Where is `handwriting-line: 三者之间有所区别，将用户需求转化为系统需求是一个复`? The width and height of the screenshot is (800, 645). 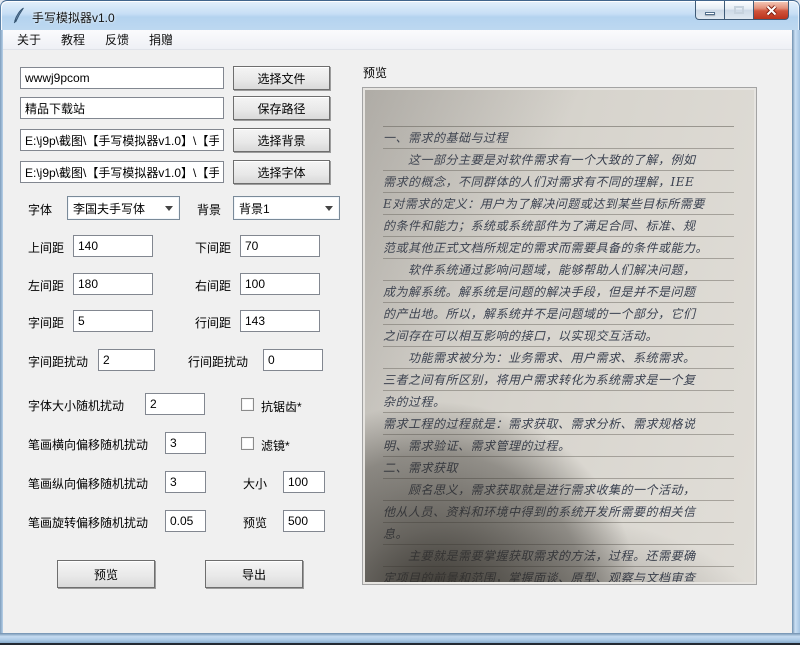
handwriting-line: 三者之间有所区别，将用户需求转化为系统需求是一个复 is located at coordinates (558, 380).